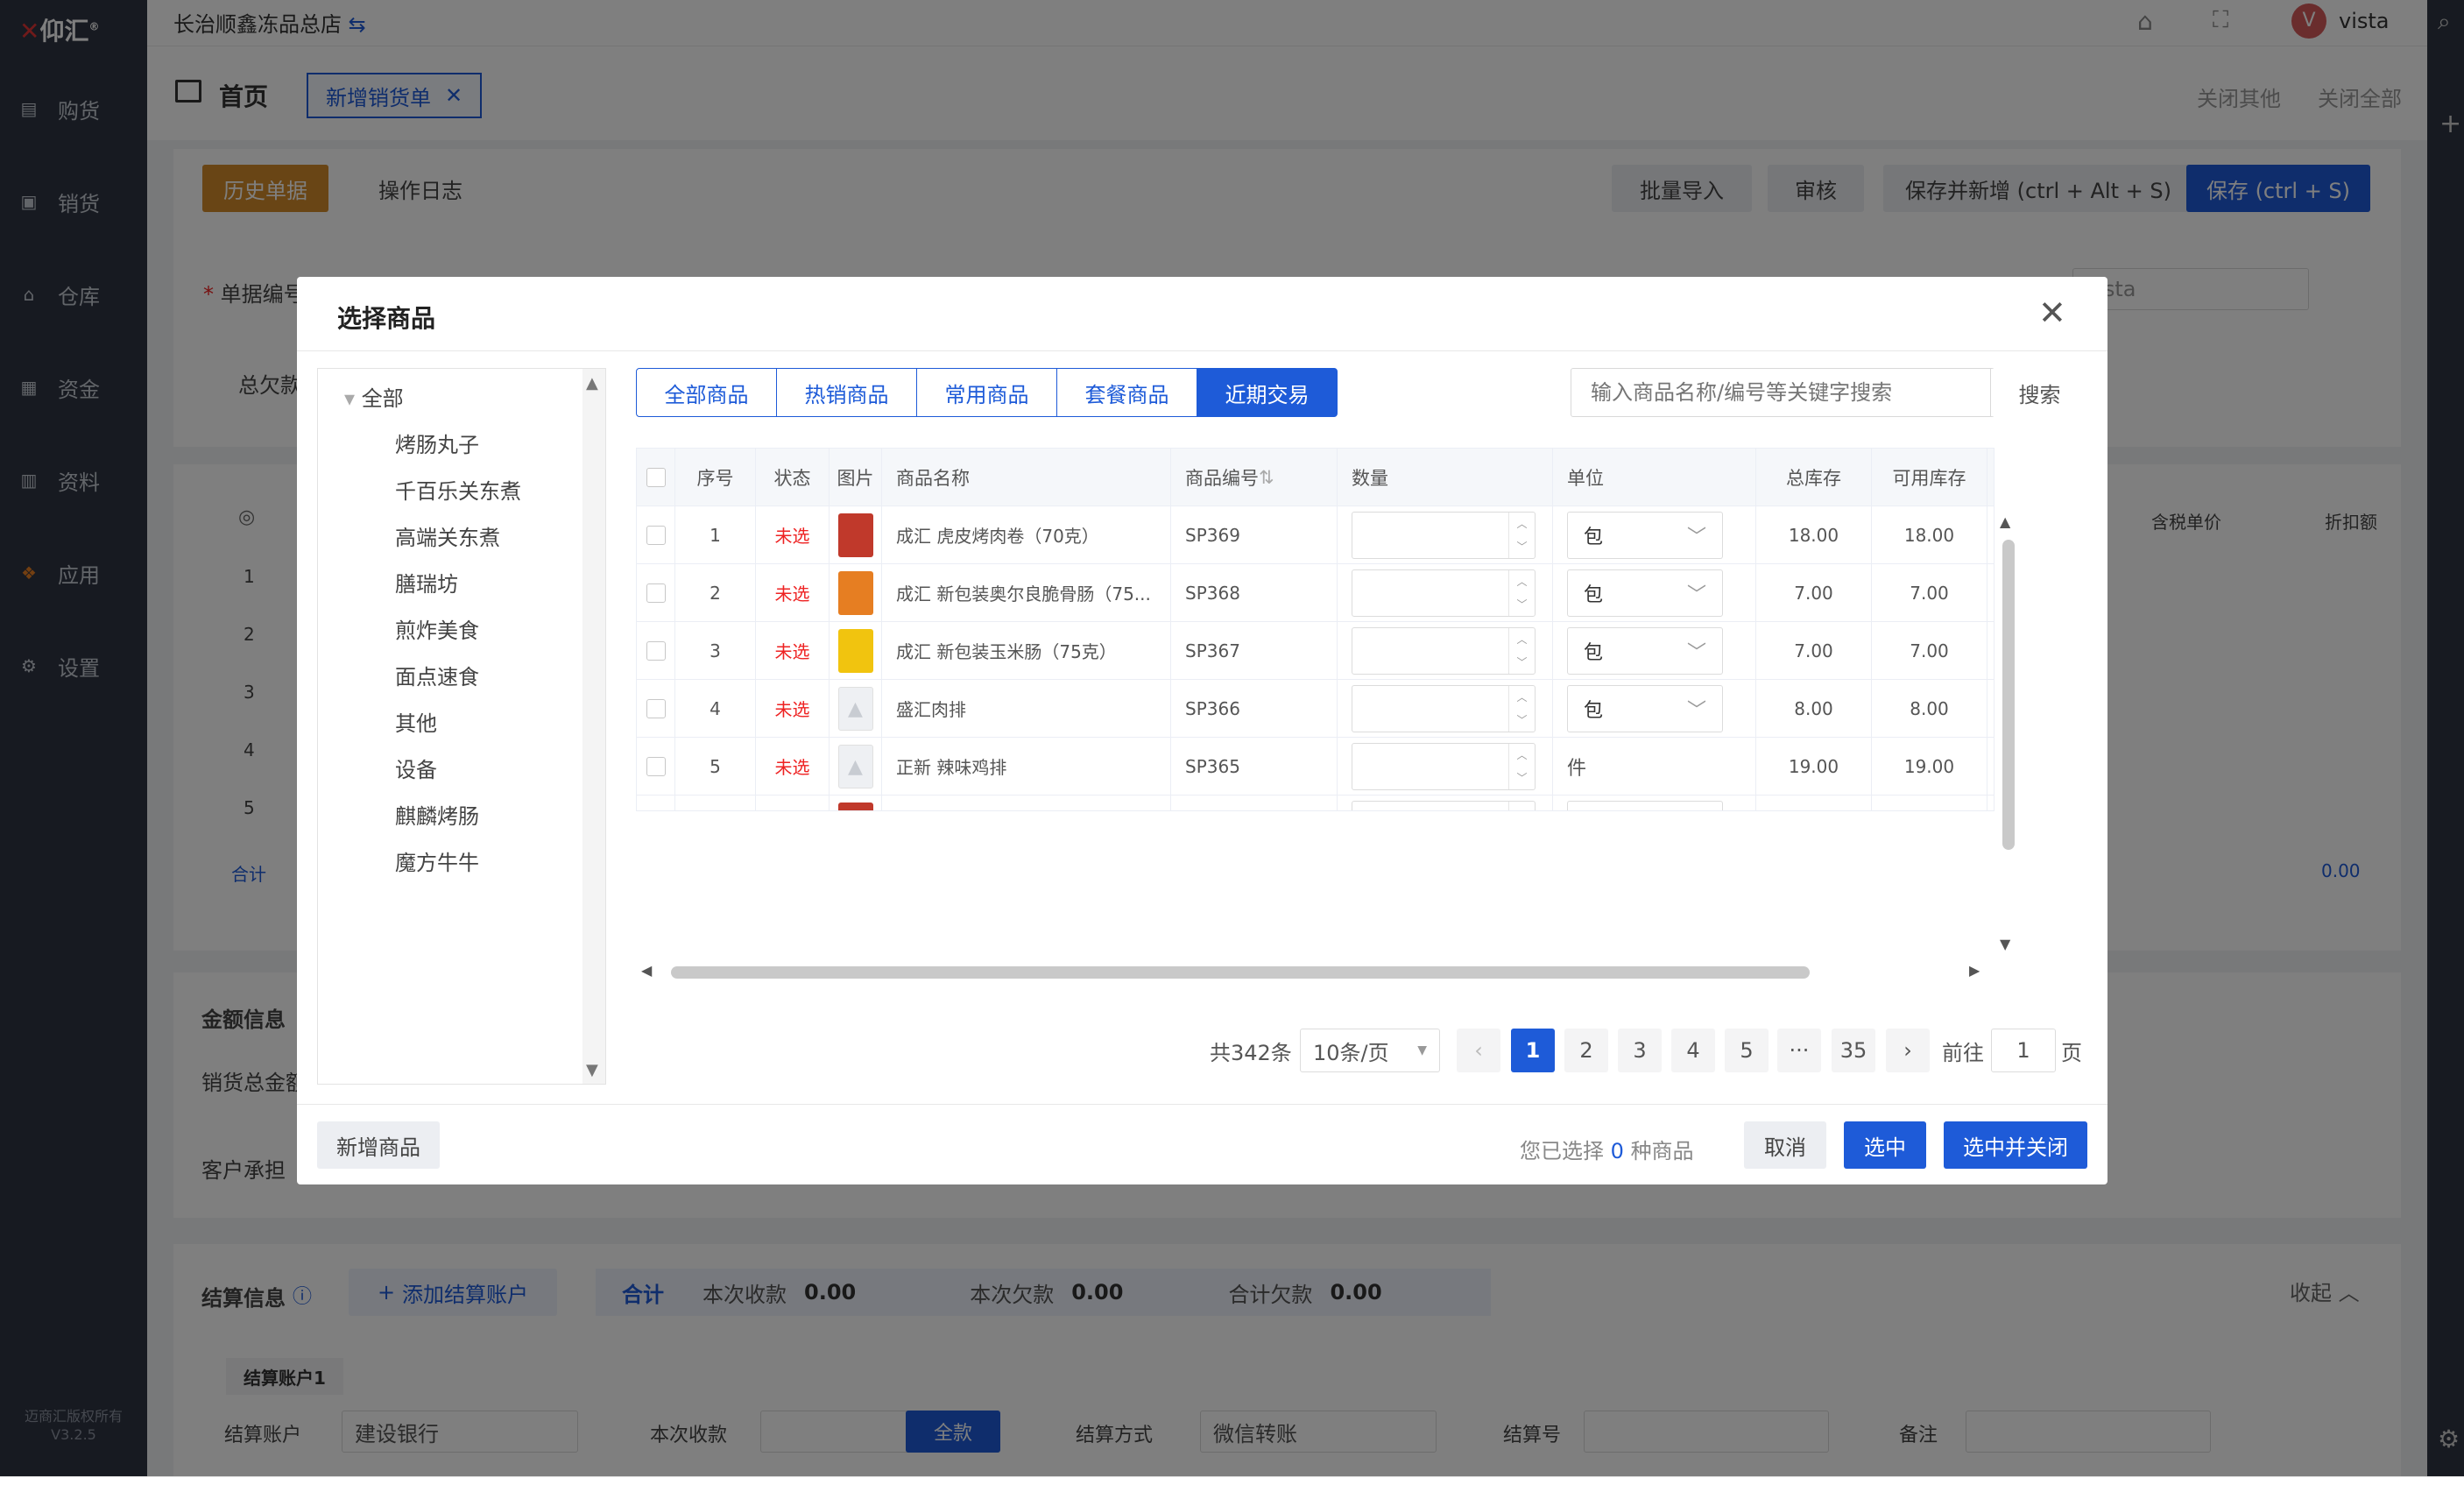 The height and width of the screenshot is (1492, 2464). What do you see at coordinates (1854, 1051) in the screenshot?
I see `page-last: 35` at bounding box center [1854, 1051].